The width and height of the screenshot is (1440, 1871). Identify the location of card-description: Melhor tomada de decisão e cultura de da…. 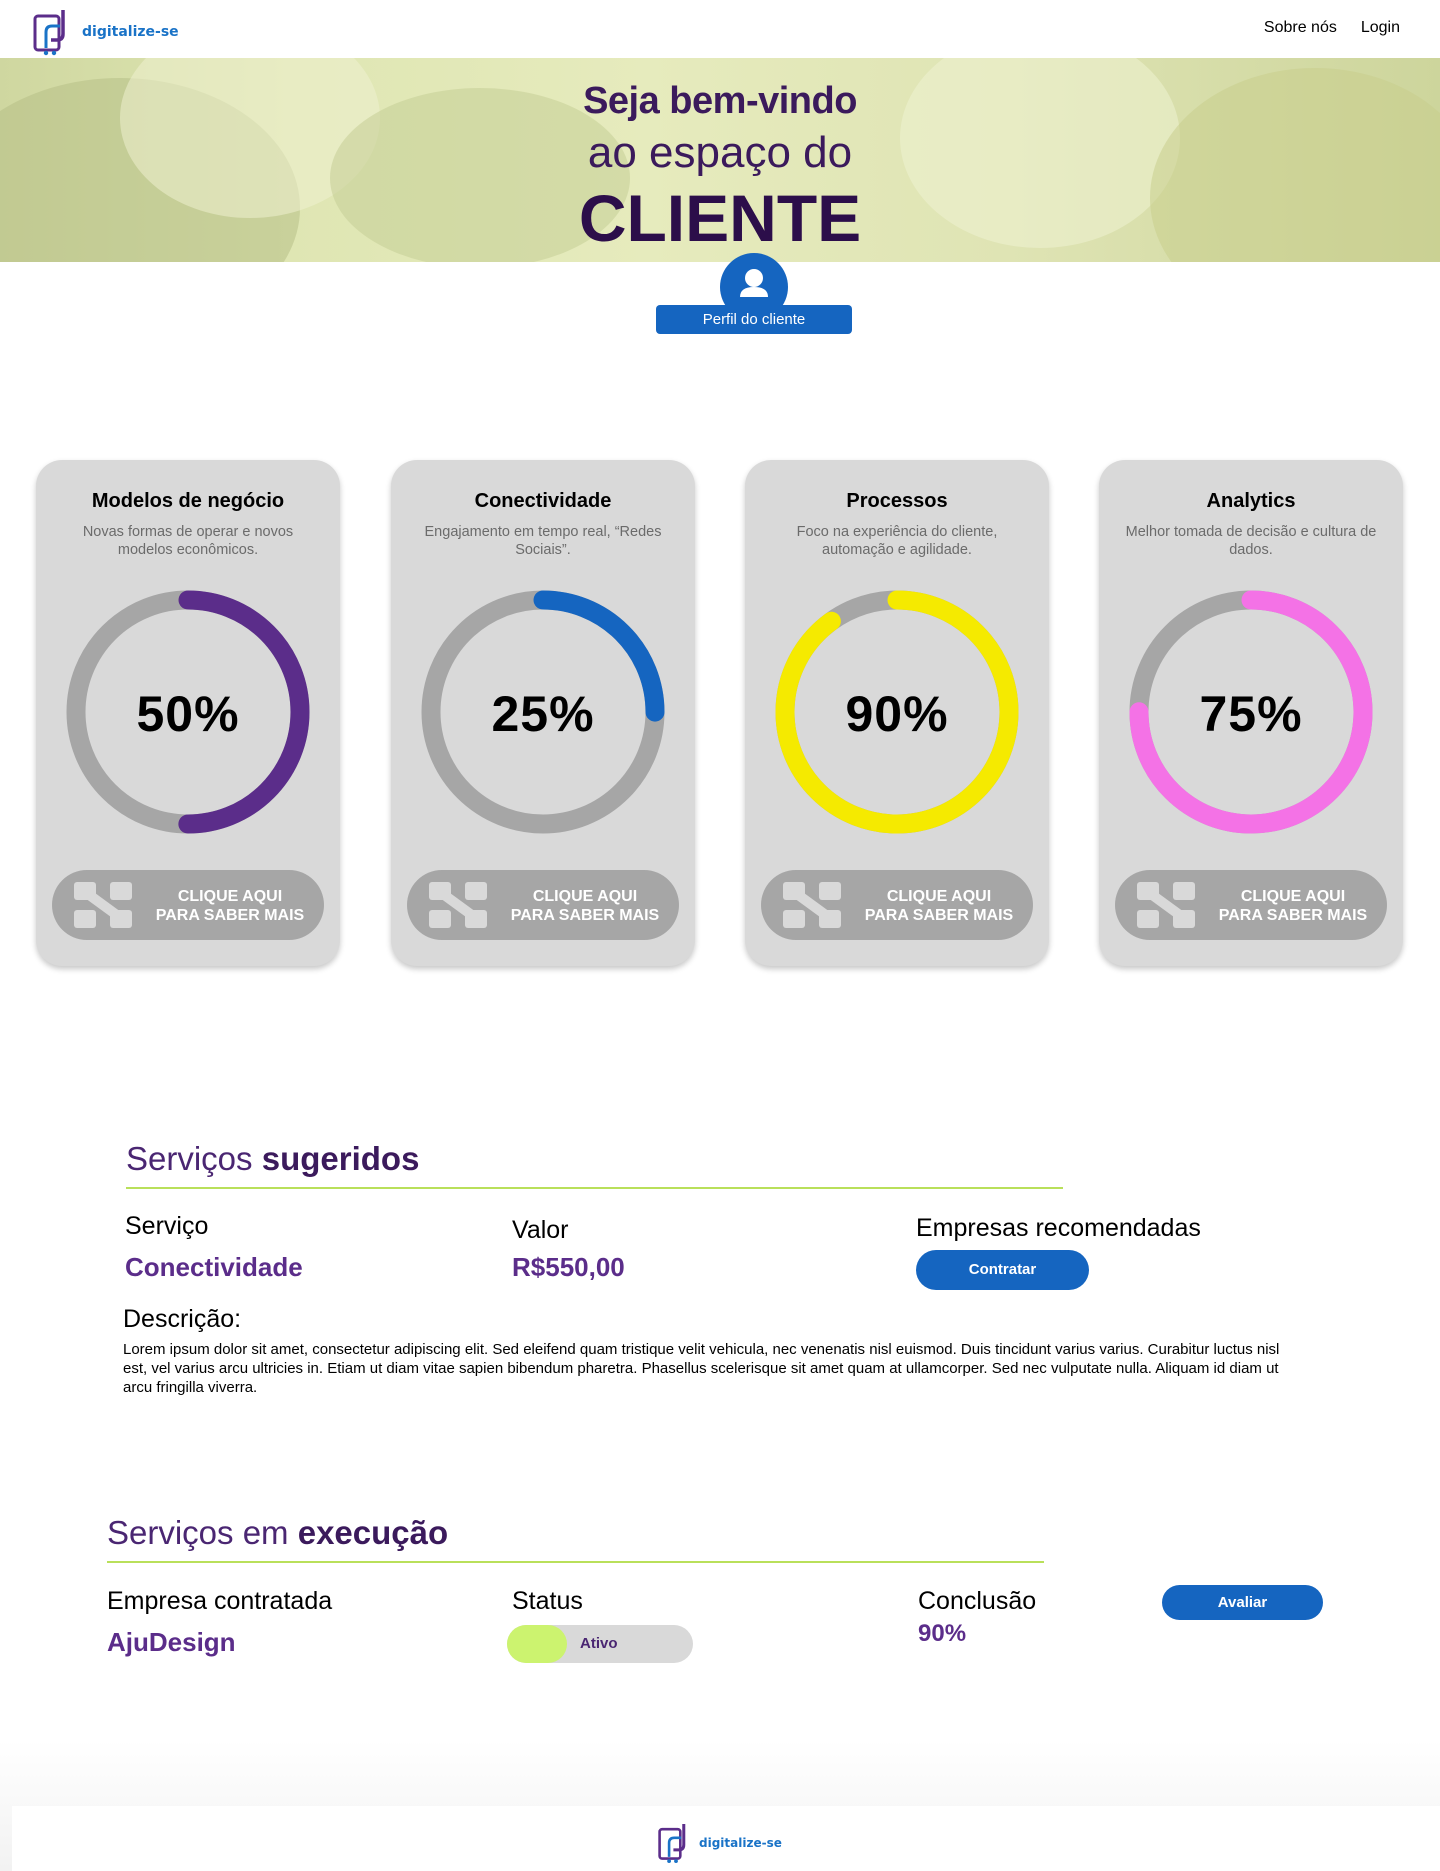
(1251, 541).